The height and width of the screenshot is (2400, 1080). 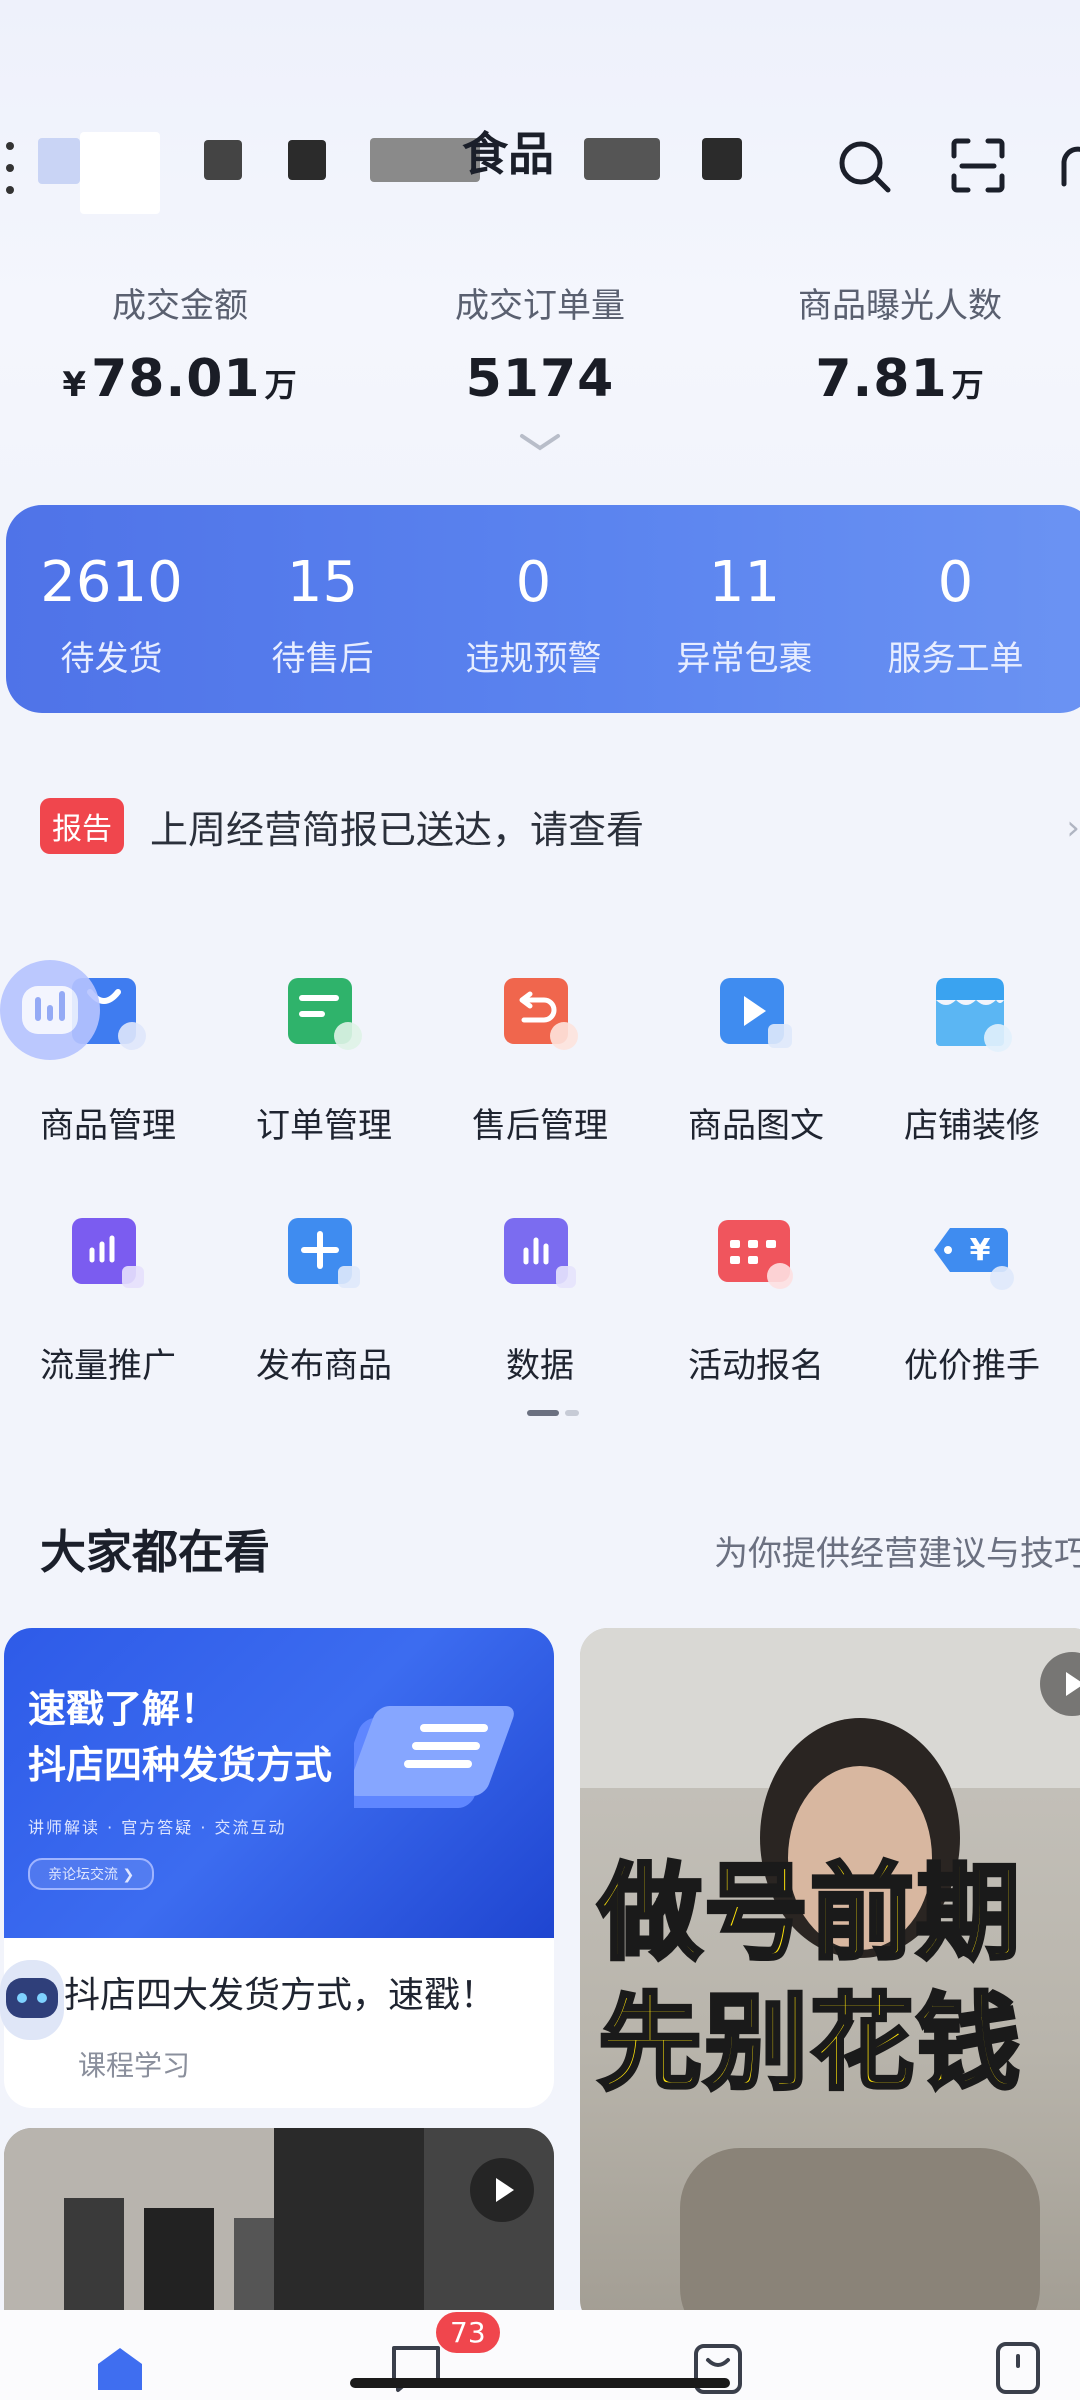 I want to click on grid-item-publish-product: 发布商品, so click(x=324, y=1318).